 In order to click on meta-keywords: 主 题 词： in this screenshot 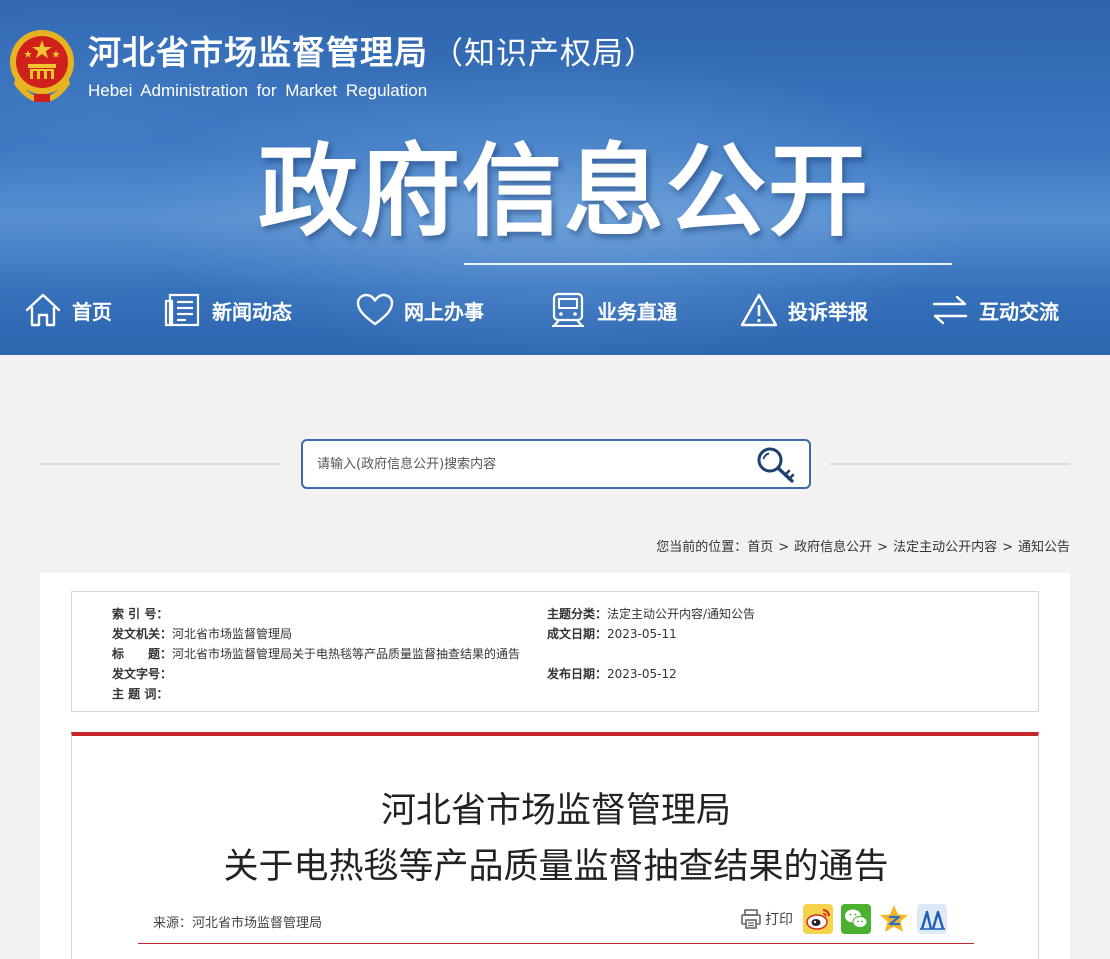, I will do `click(140, 693)`.